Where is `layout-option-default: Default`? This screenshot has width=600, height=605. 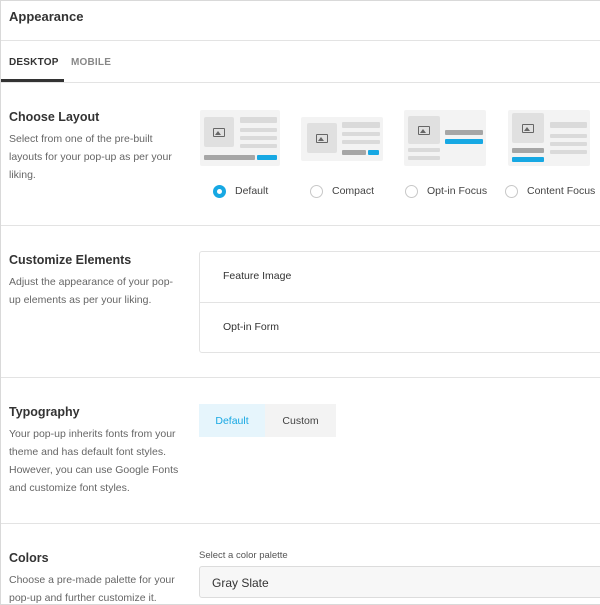
layout-option-default: Default is located at coordinates (240, 191).